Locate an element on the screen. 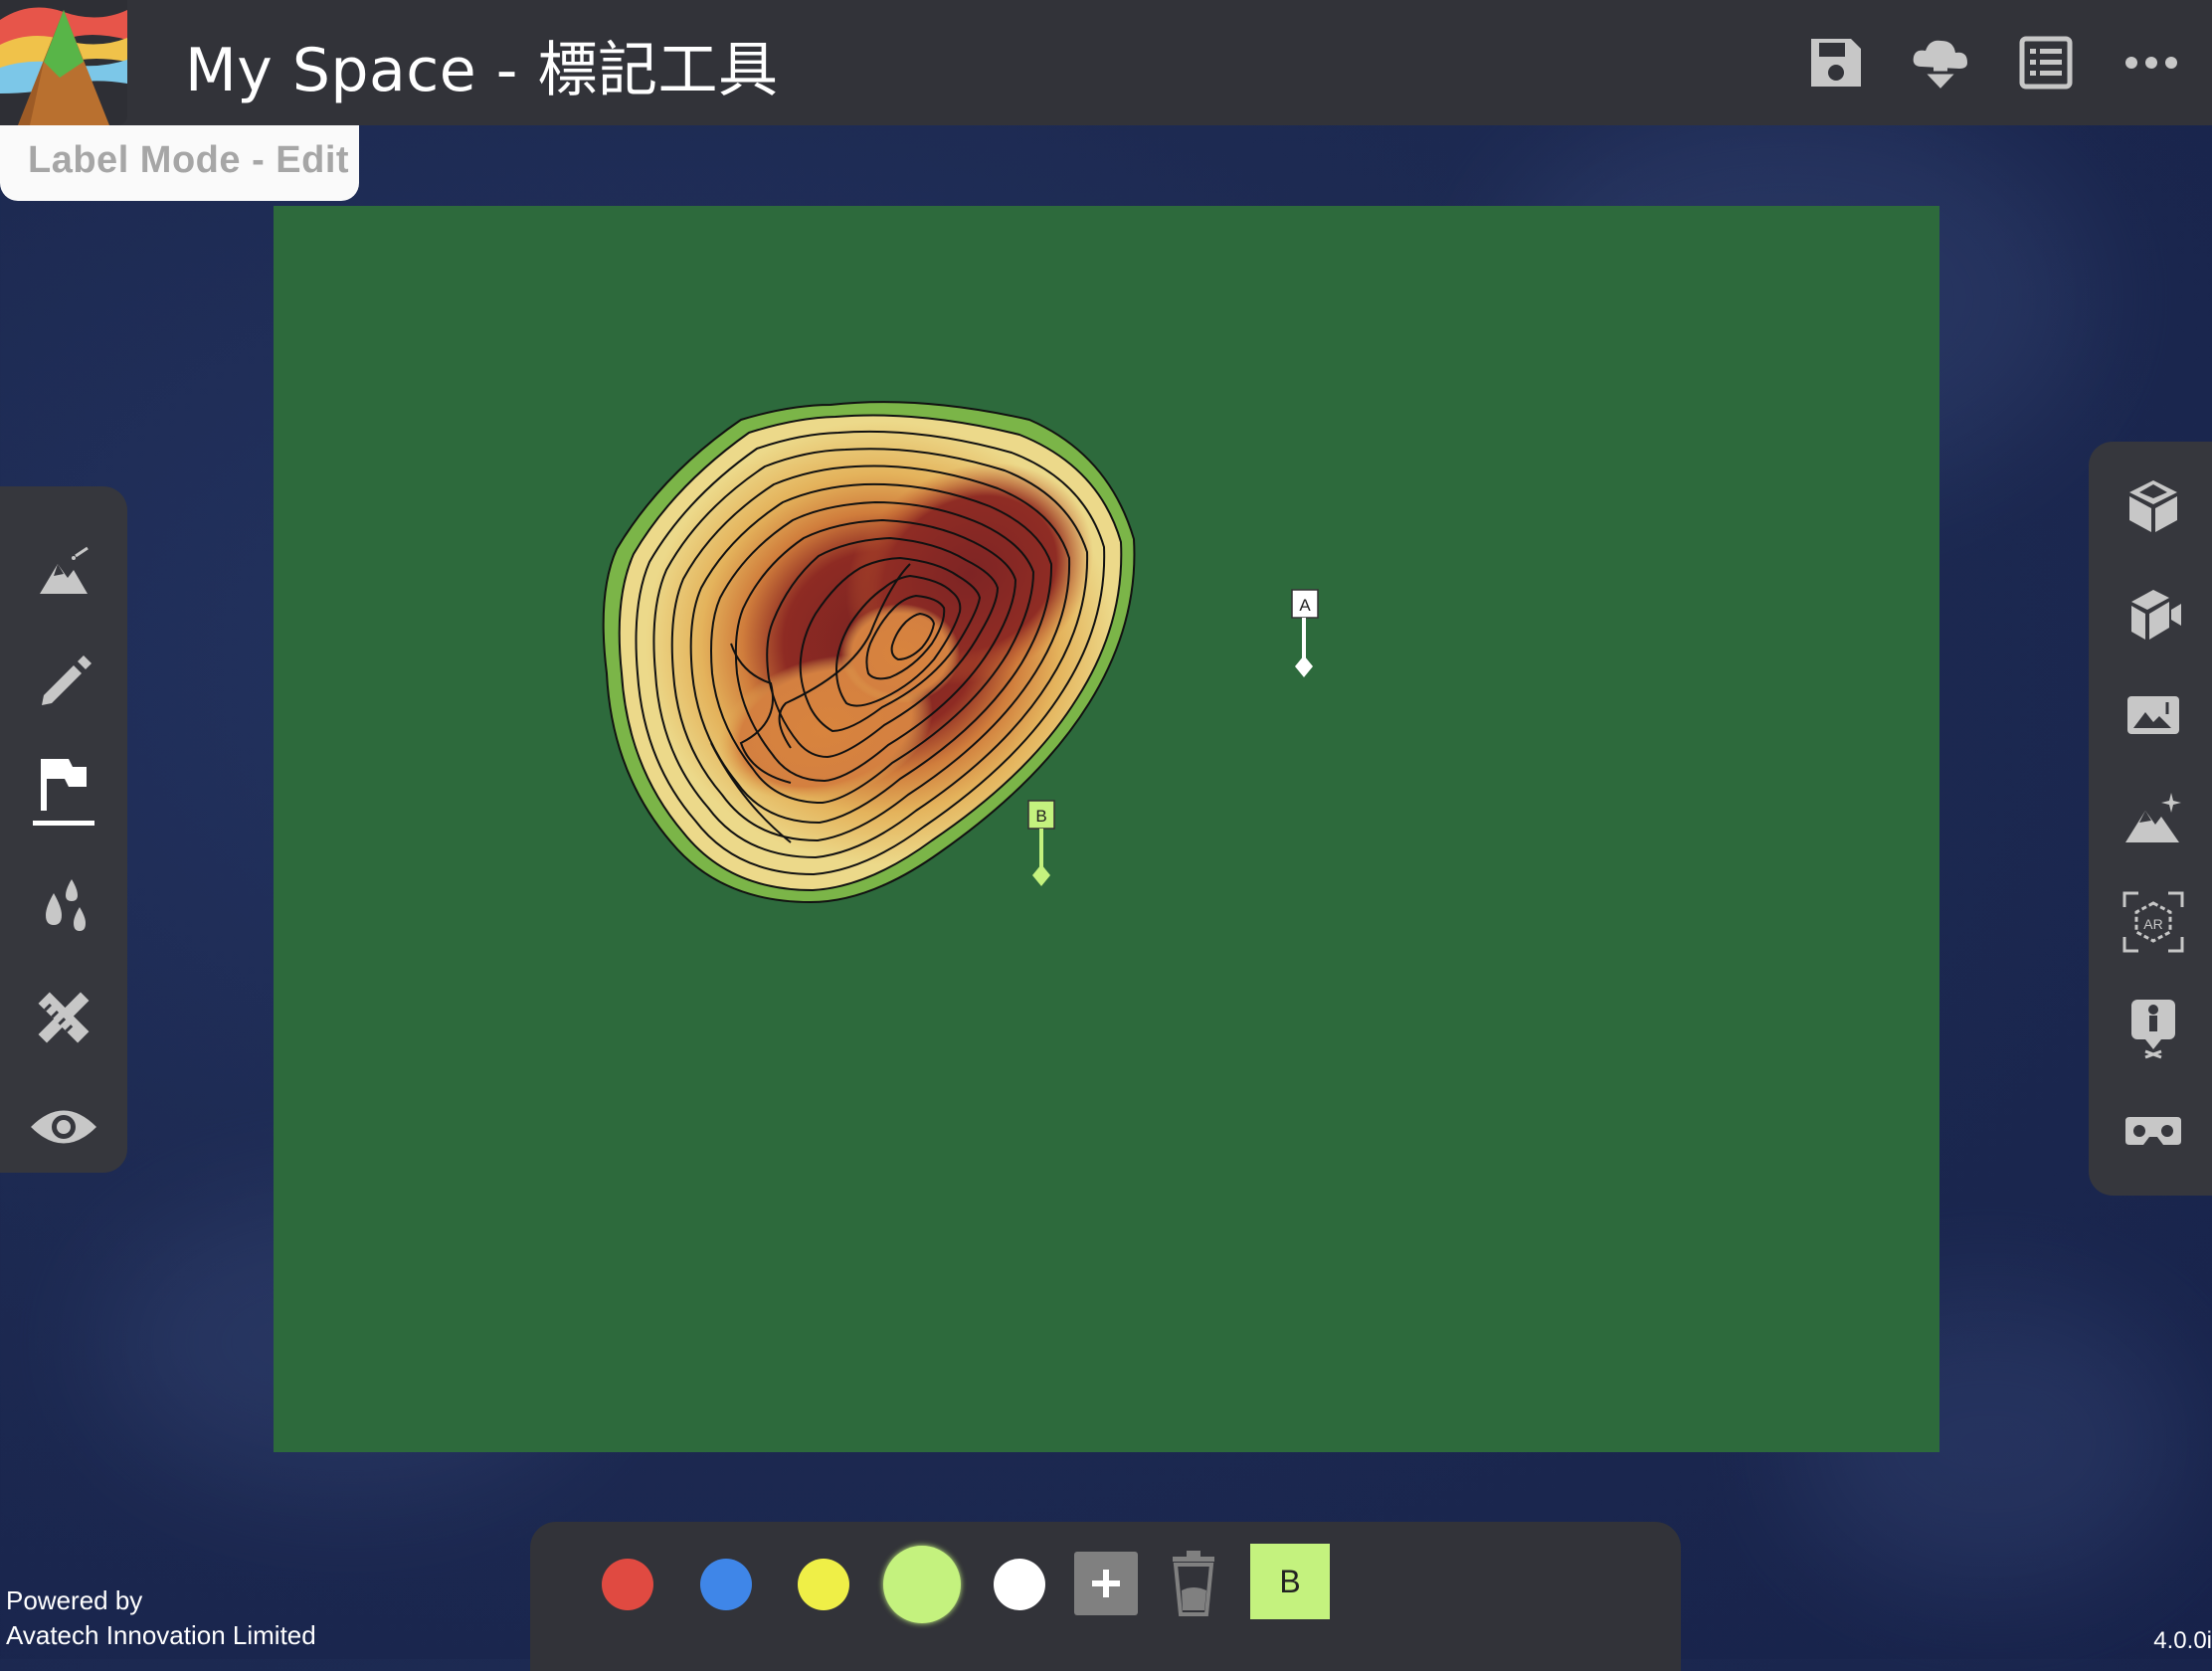 Image resolution: width=2212 pixels, height=1671 pixels. person-ar-icon is located at coordinates (2153, 1027).